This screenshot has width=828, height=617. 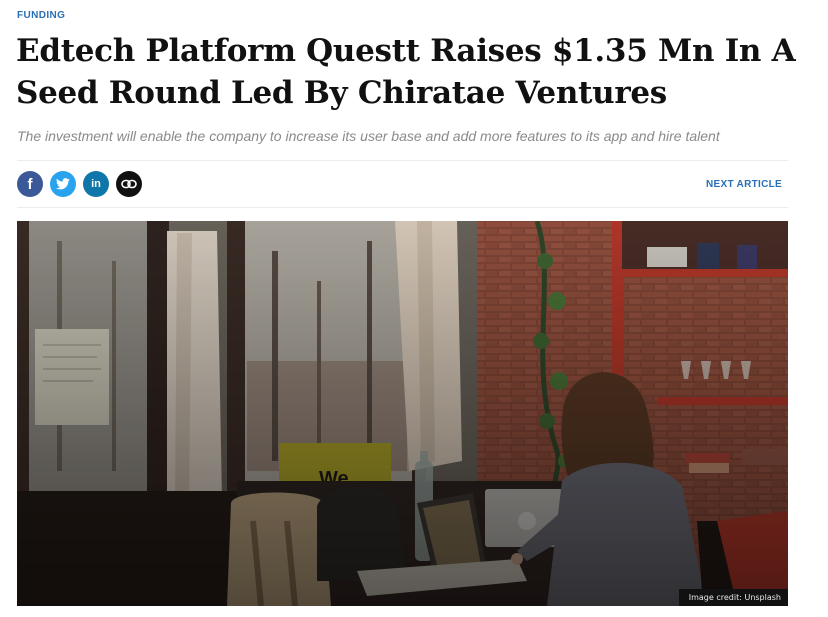 What do you see at coordinates (744, 184) in the screenshot?
I see `next-article-link: NEXT ARTICLE` at bounding box center [744, 184].